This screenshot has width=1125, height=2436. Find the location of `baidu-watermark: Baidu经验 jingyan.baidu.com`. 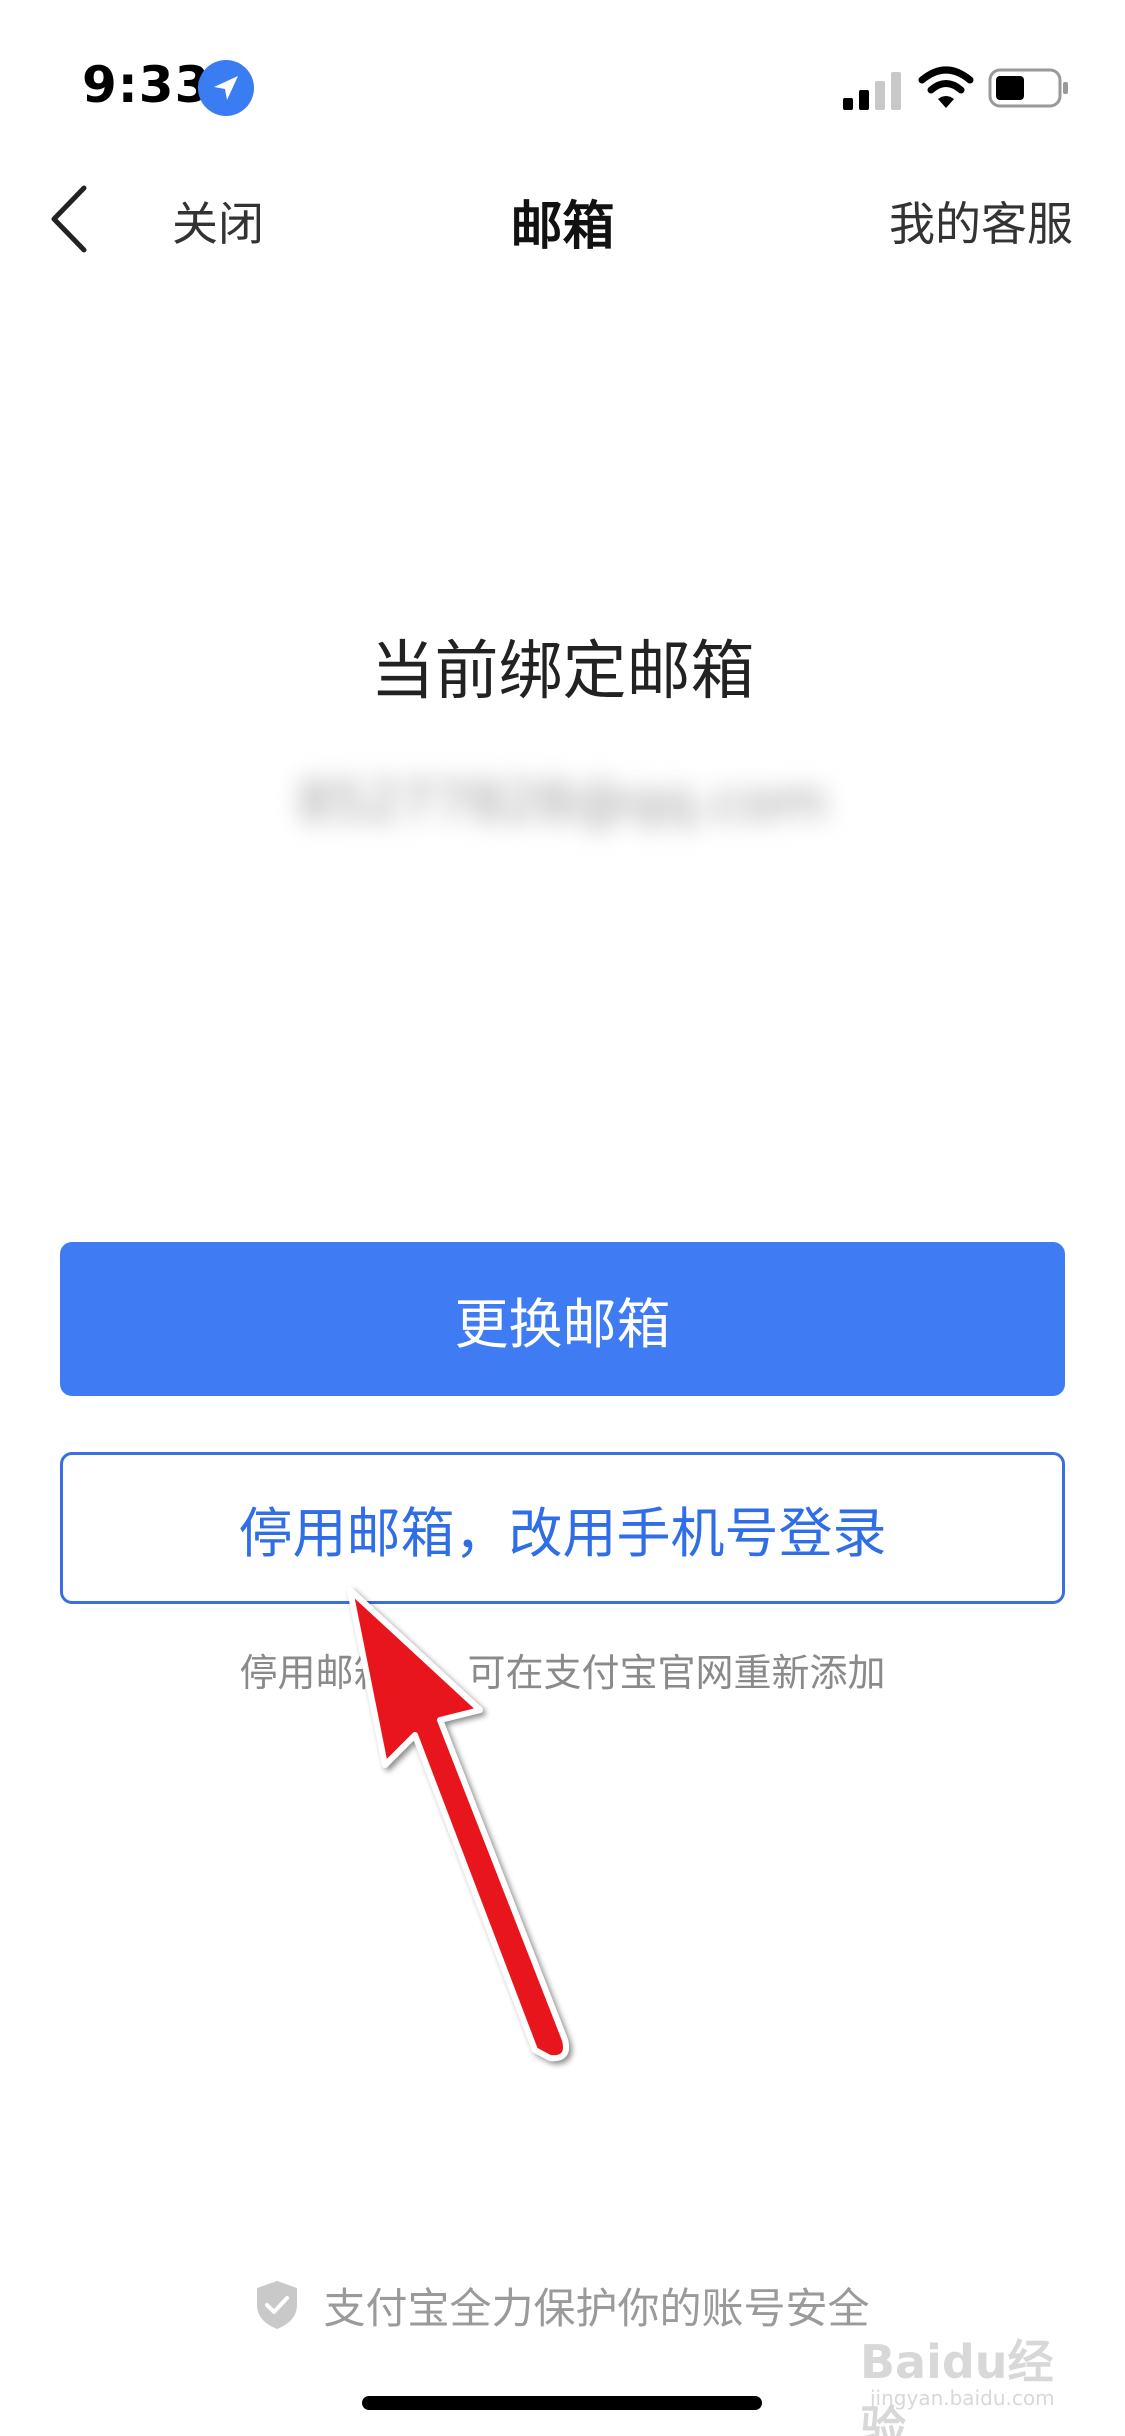

baidu-watermark: Baidu经验 jingyan.baidu.com is located at coordinates (975, 2378).